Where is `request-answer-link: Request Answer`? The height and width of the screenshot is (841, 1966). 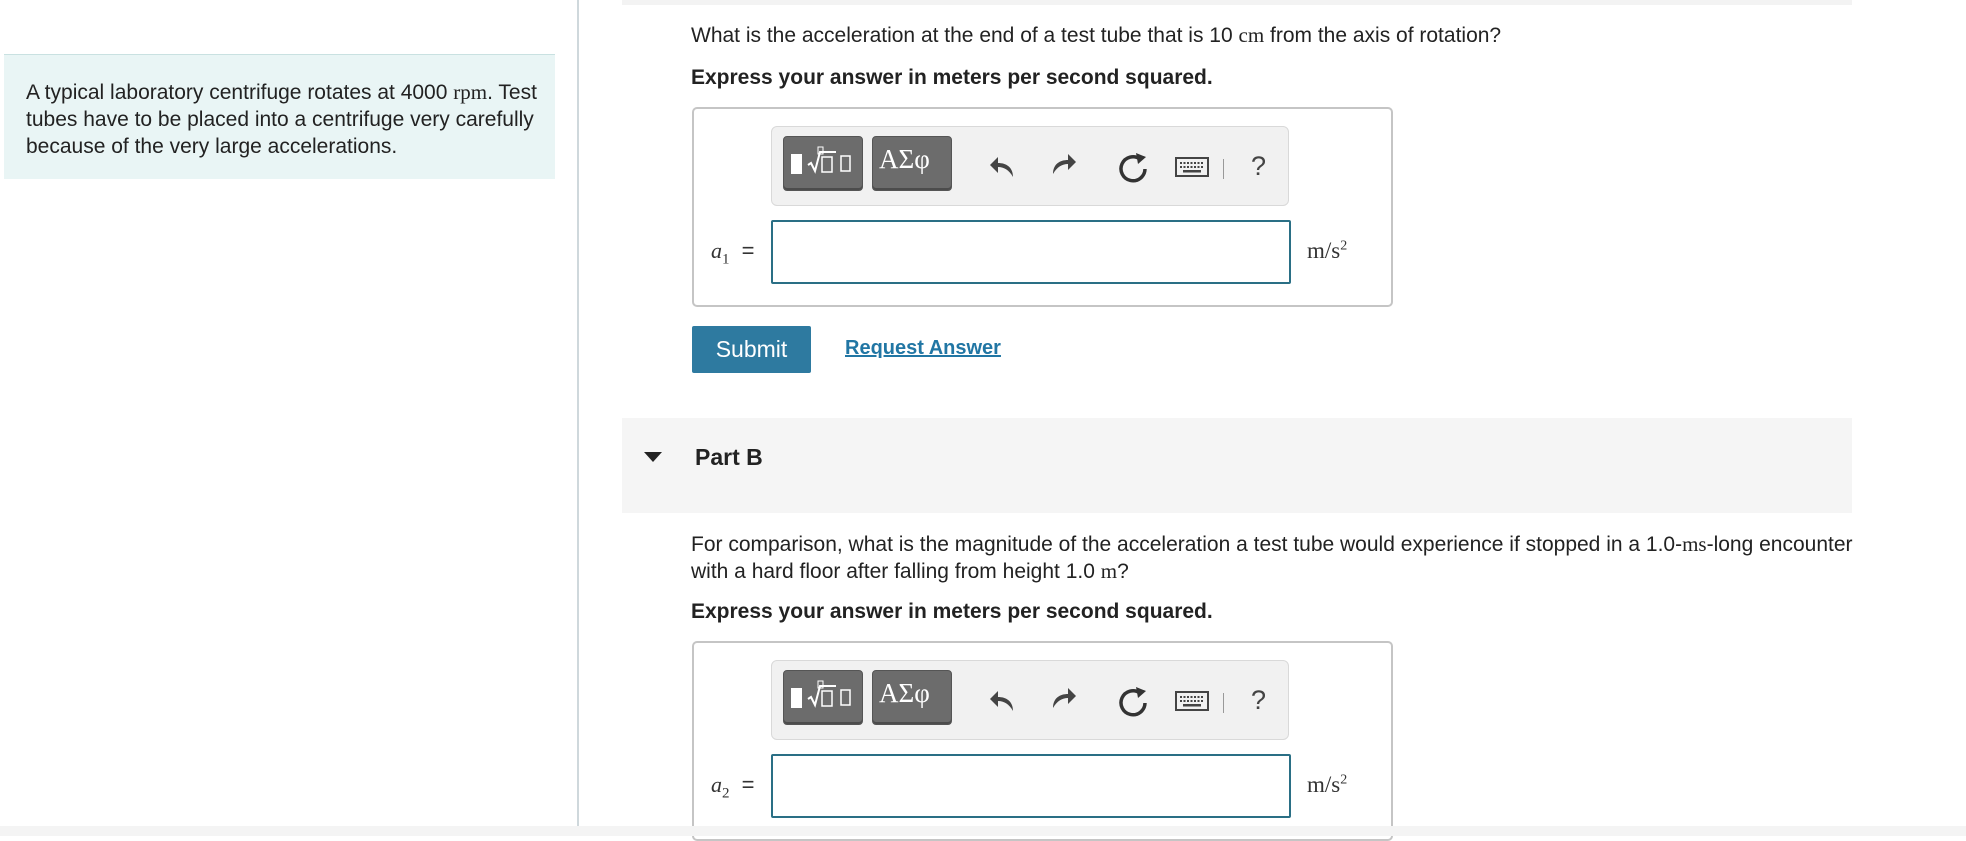
request-answer-link: Request Answer is located at coordinates (923, 348).